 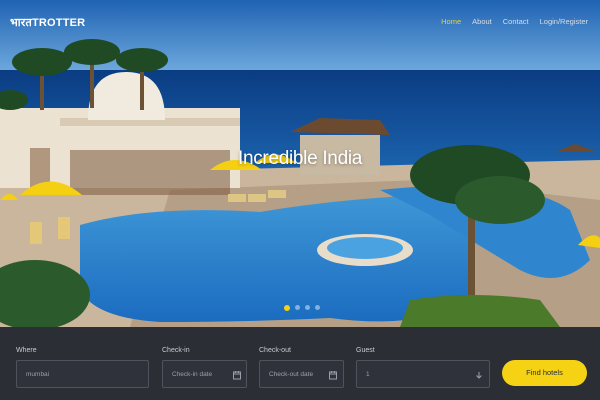 I want to click on brand-logo: भारतTROTTER, so click(x=47, y=22).